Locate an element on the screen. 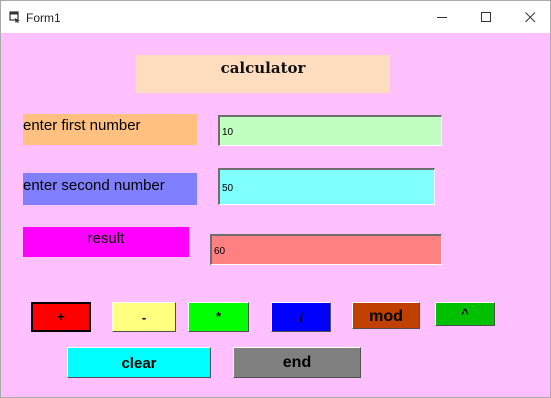 Image resolution: width=551 pixels, height=398 pixels. maximize-icon is located at coordinates (486, 17).